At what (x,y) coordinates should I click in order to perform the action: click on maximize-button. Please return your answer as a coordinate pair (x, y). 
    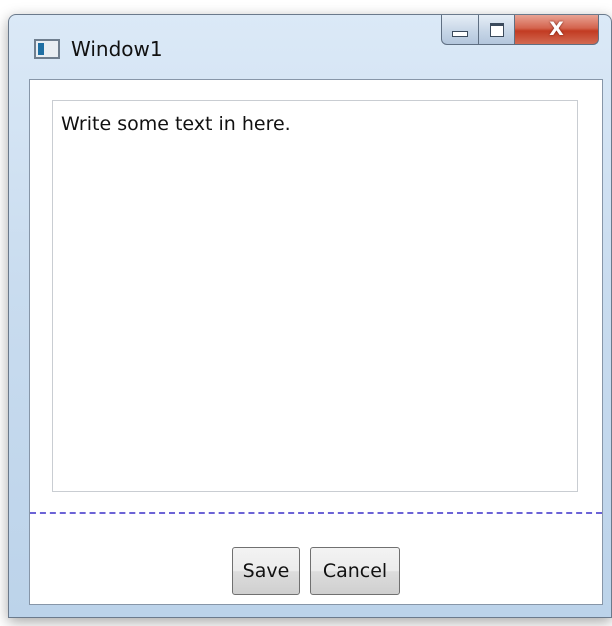
    Looking at the image, I should click on (497, 30).